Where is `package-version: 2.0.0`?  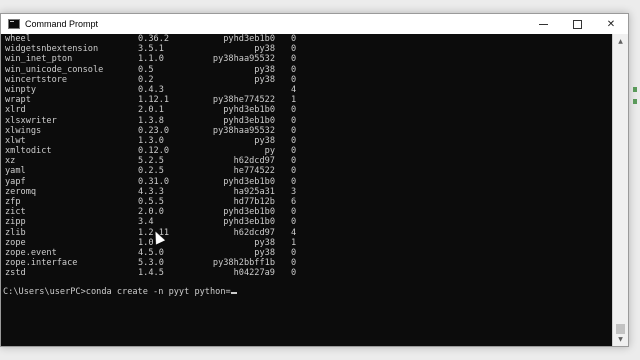
package-version: 2.0.0 is located at coordinates (151, 212).